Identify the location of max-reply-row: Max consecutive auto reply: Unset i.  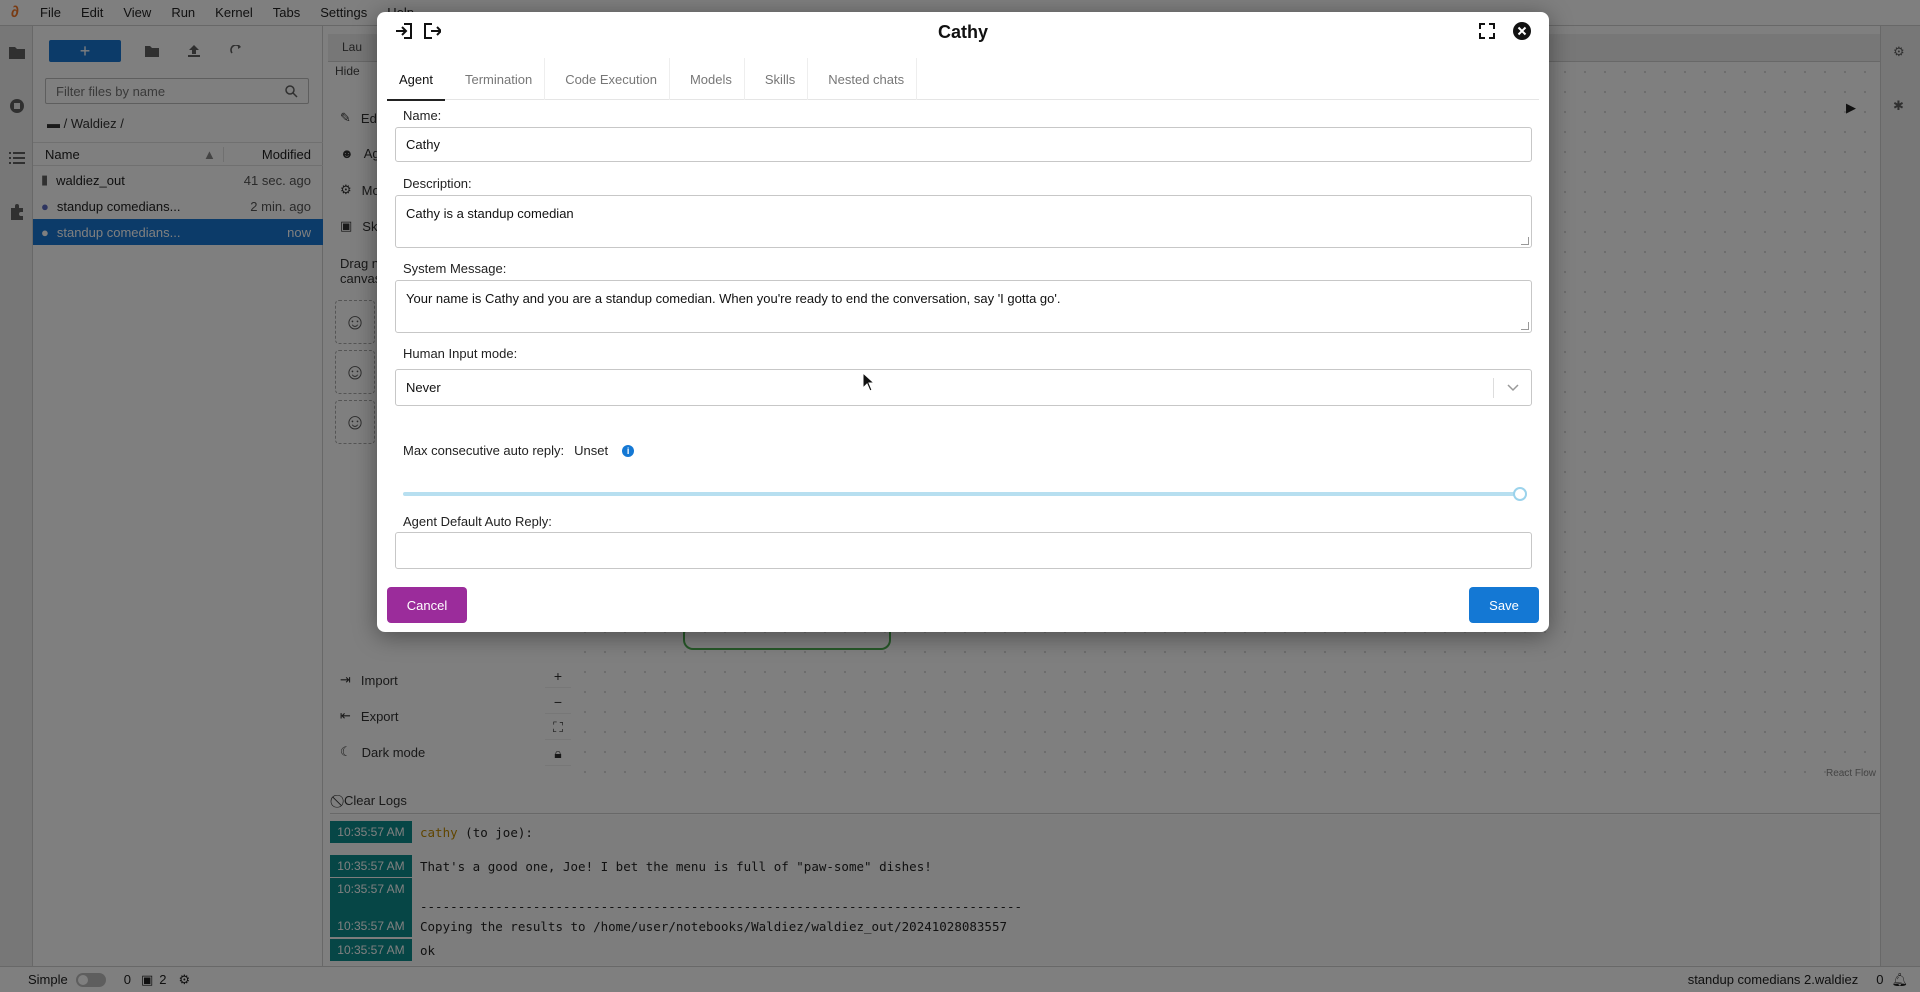
(519, 450).